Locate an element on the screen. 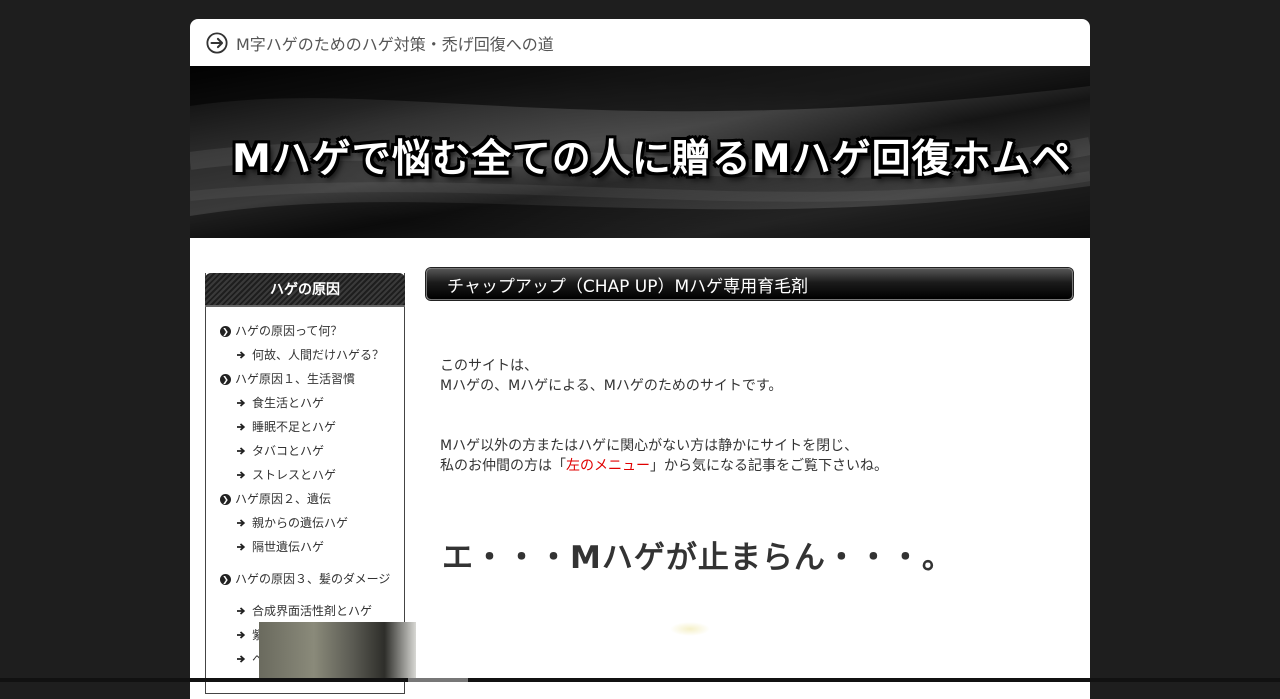 The image size is (1280, 699). sidebar-heading: ハゲの原因 is located at coordinates (305, 290).